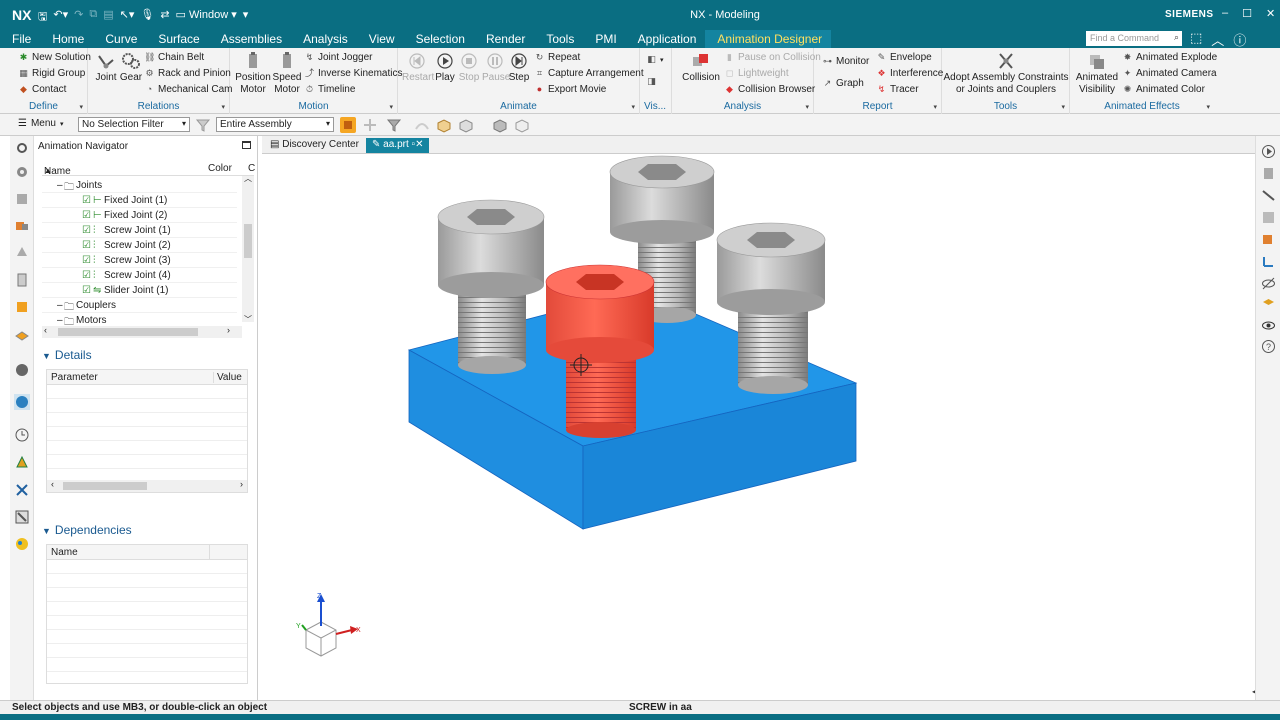 The width and height of the screenshot is (1280, 720). What do you see at coordinates (22, 307) in the screenshot?
I see `rail-web-browser-icon` at bounding box center [22, 307].